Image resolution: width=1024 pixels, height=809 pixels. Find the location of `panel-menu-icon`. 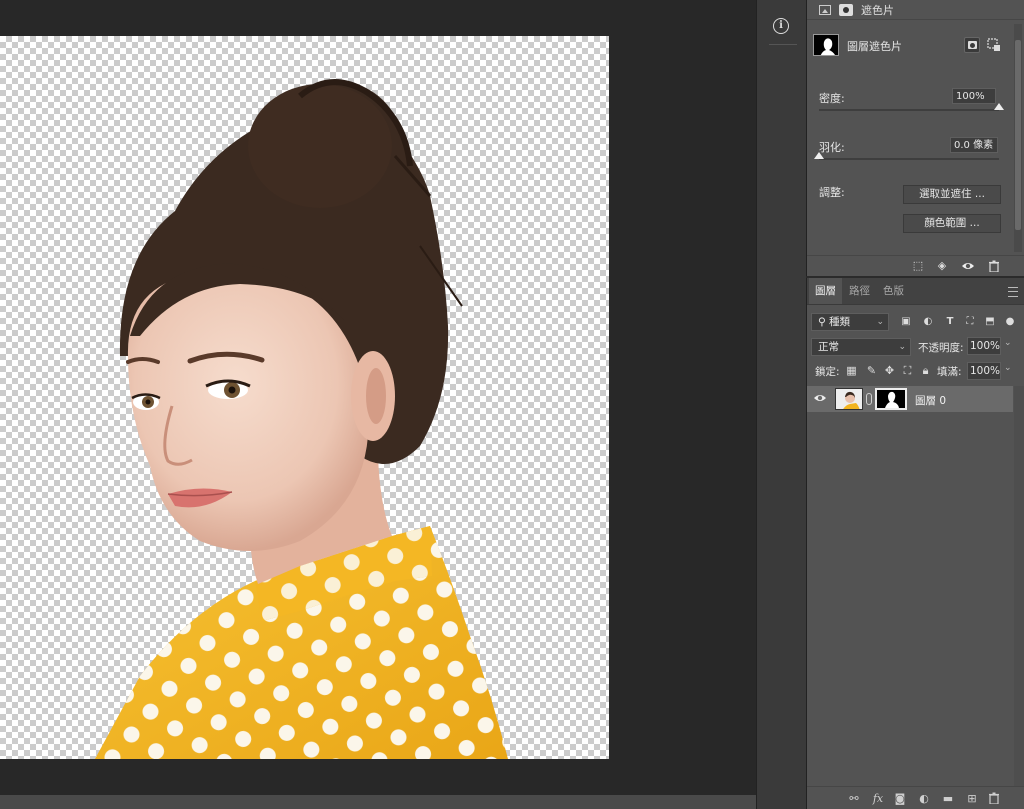

panel-menu-icon is located at coordinates (1013, 292).